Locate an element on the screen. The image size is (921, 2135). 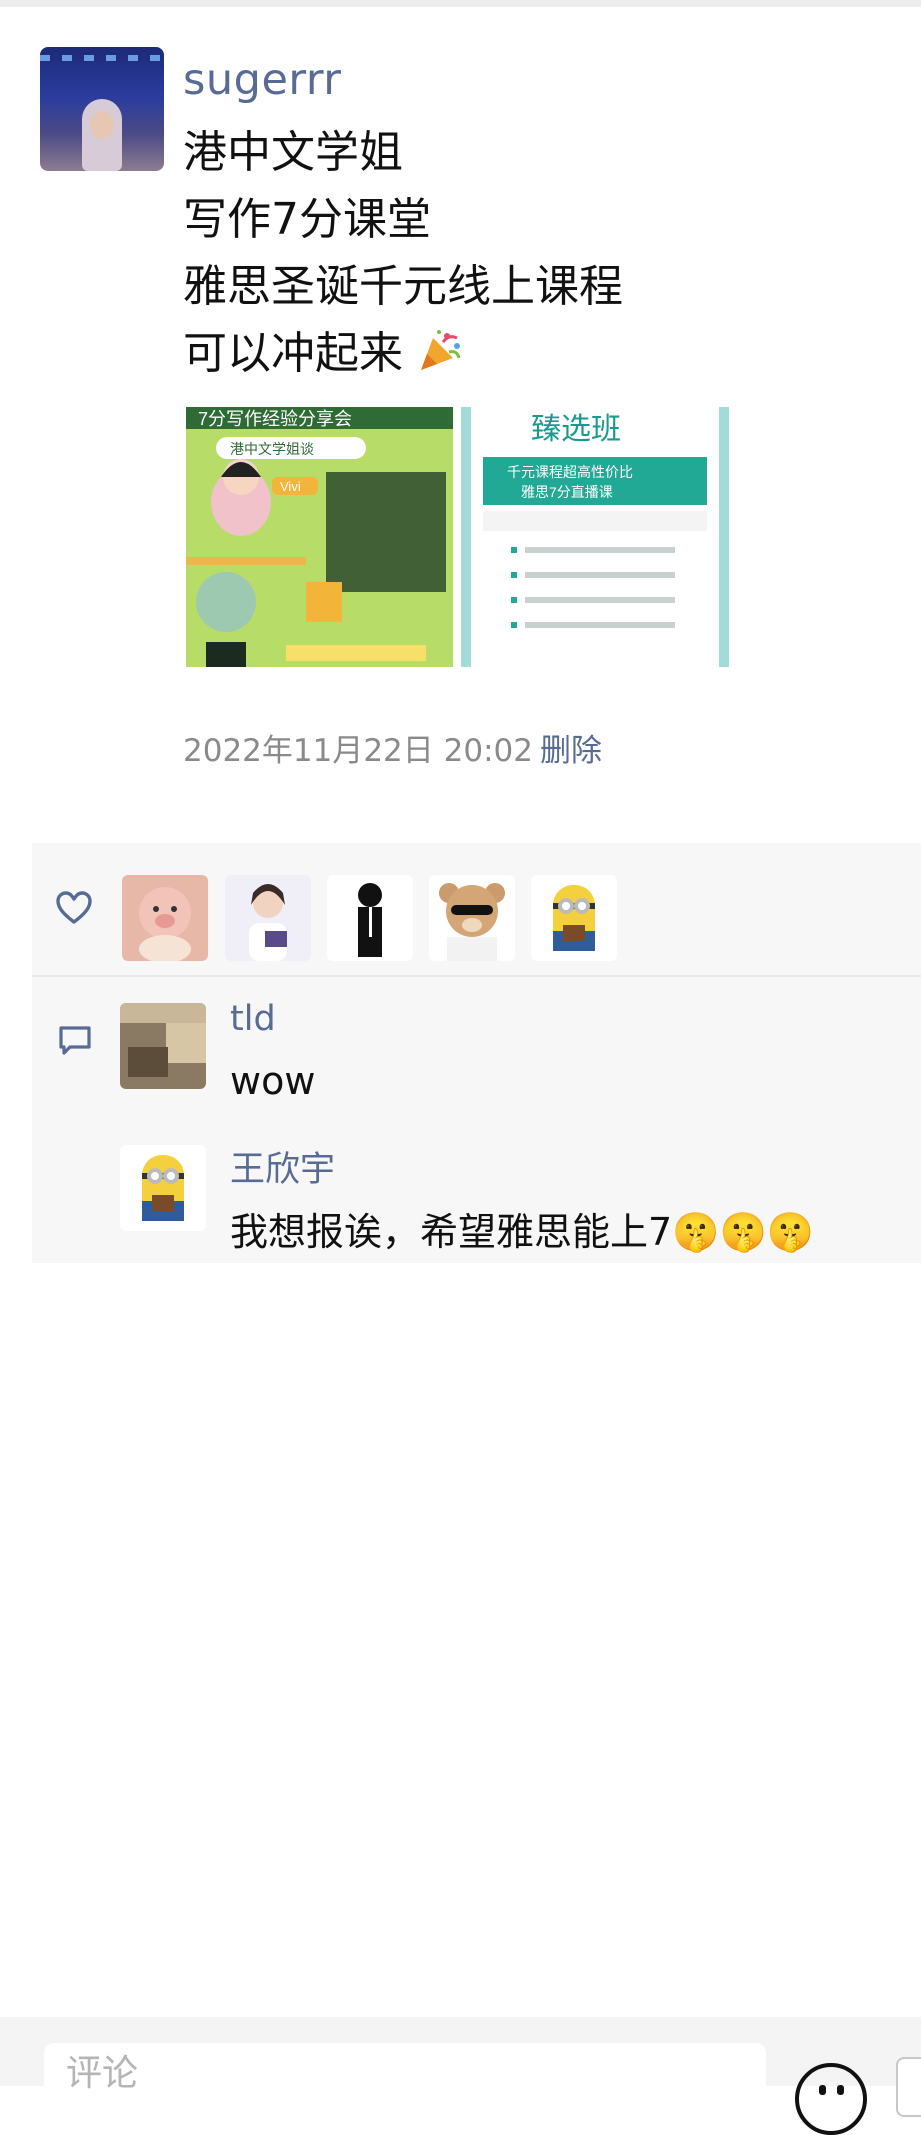
like-avatar-pig-teddy is located at coordinates (165, 918).